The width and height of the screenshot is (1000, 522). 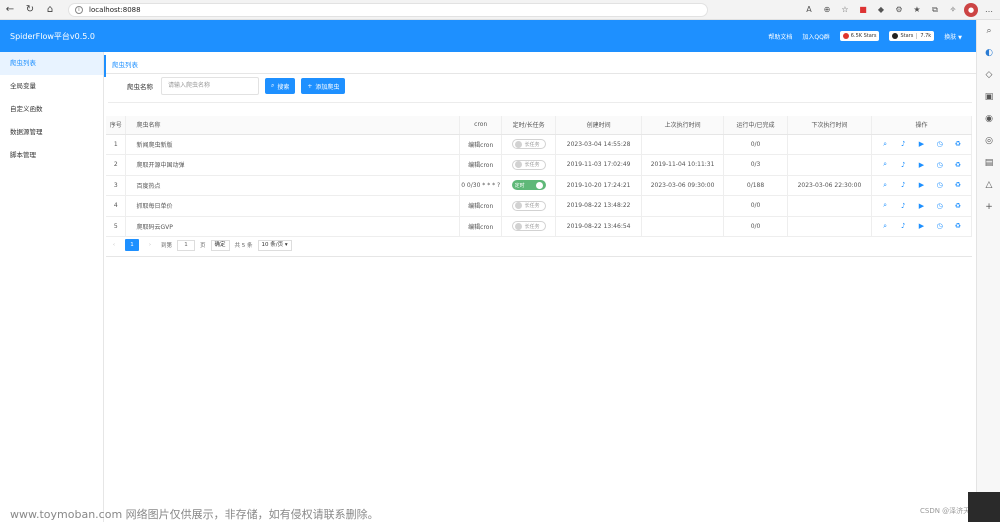 I want to click on running-count-link: 0/188, so click(x=755, y=185).